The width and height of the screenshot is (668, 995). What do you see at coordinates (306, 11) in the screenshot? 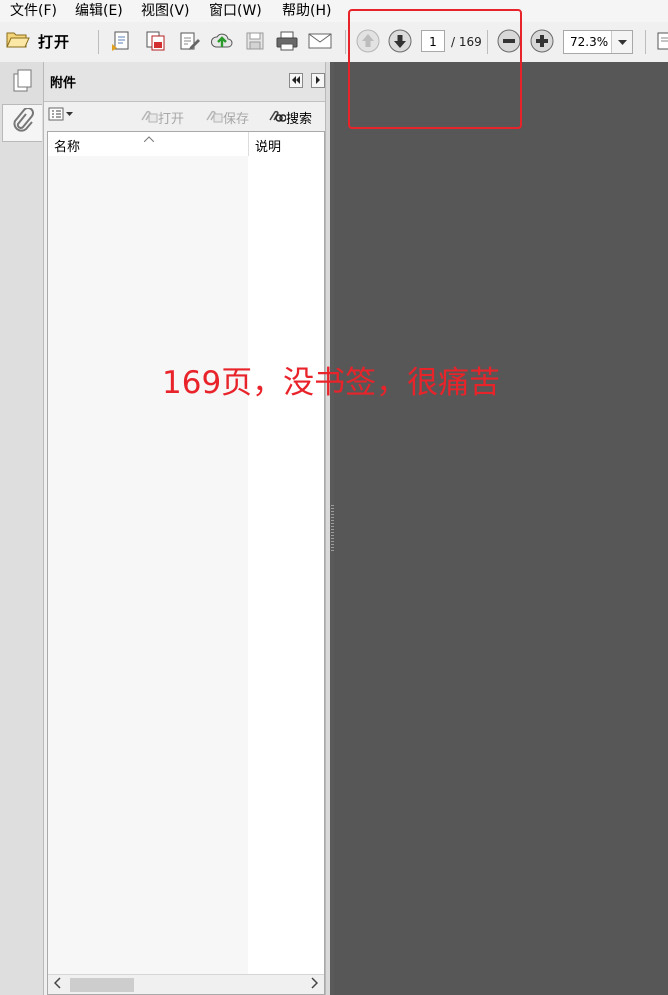
I see `menu-help: 帮助(H)` at bounding box center [306, 11].